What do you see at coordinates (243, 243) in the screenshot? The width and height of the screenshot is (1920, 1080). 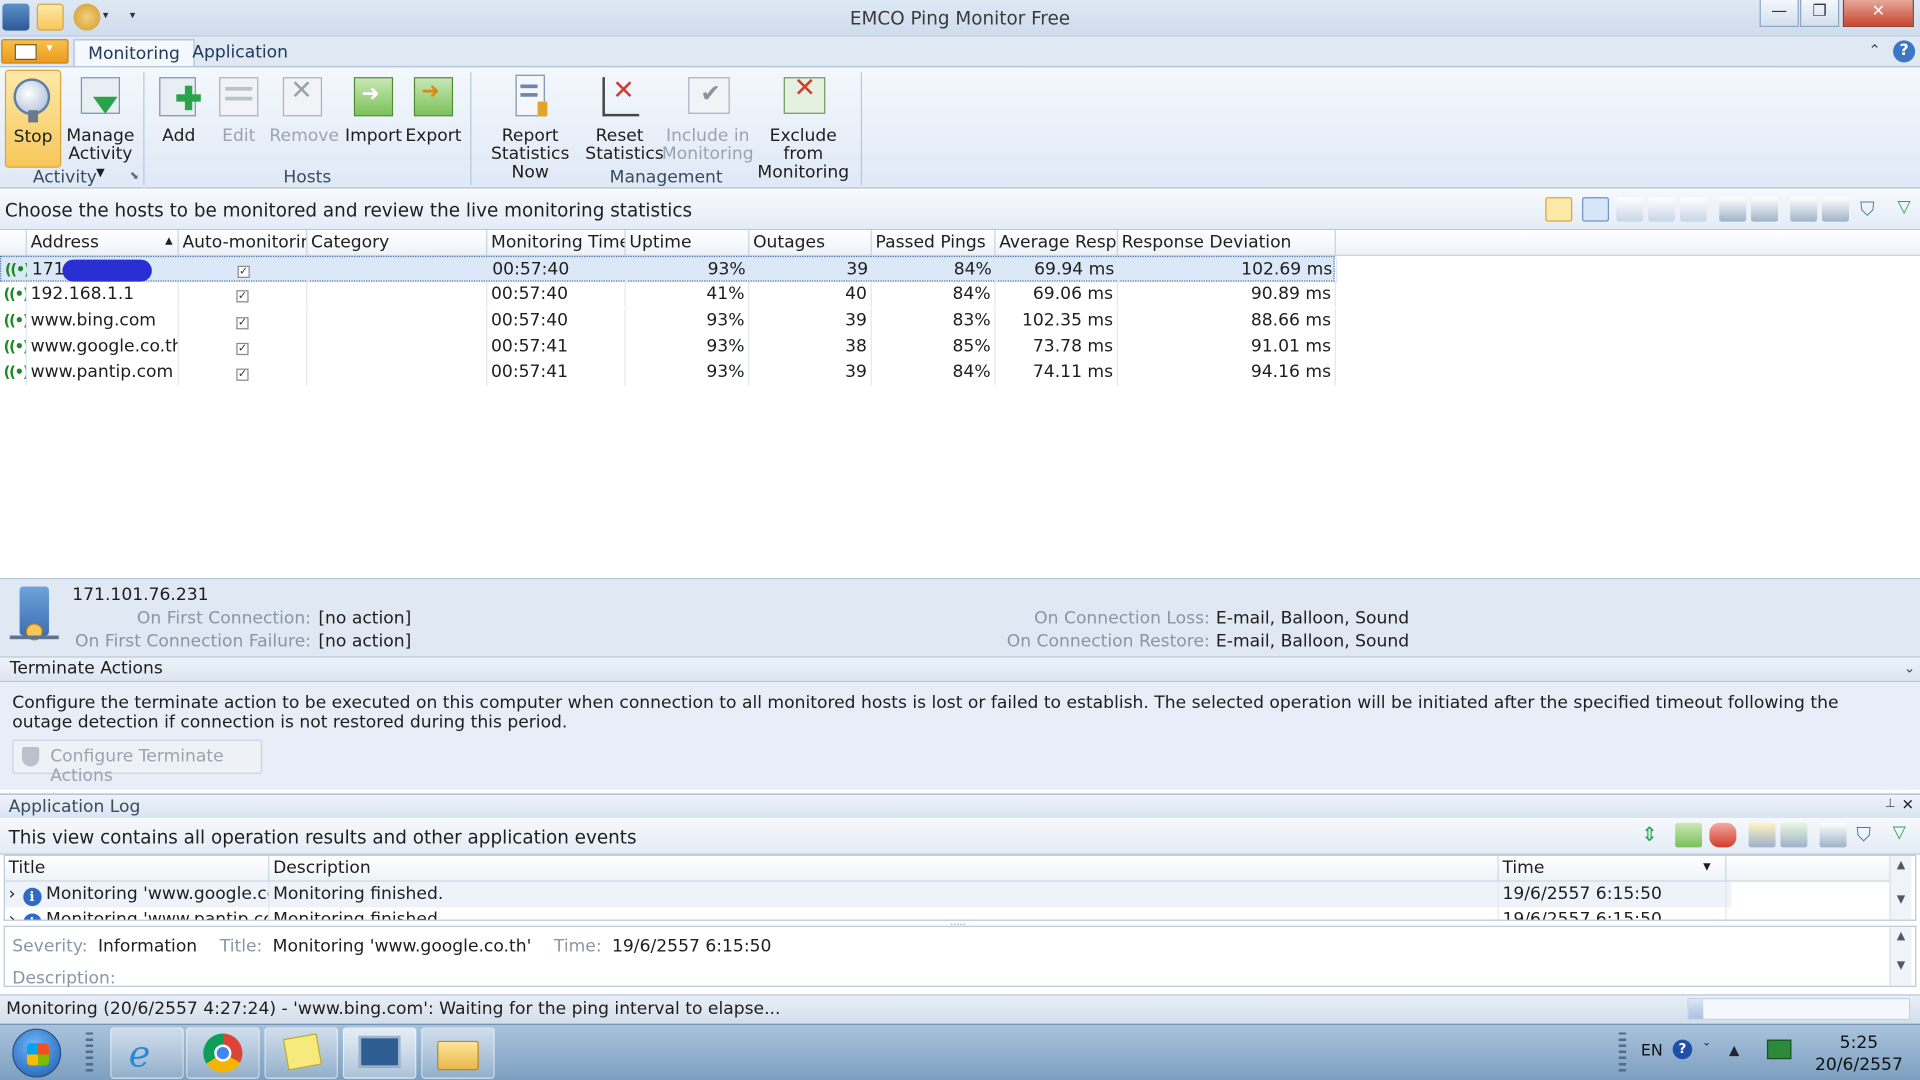 I see `column-header-auto-monitoring: Auto-monitoring` at bounding box center [243, 243].